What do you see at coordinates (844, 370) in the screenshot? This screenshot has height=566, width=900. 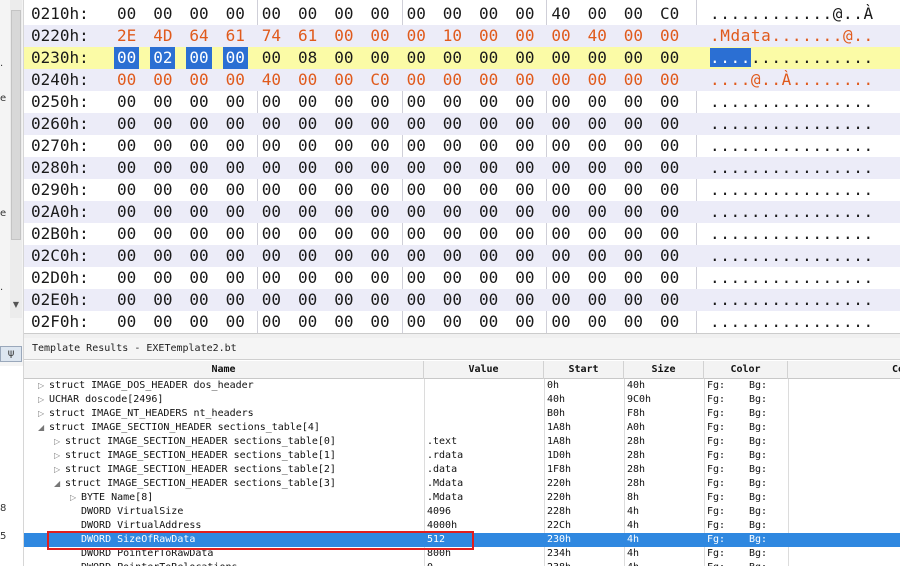 I see `column-header-comment: Comme` at bounding box center [844, 370].